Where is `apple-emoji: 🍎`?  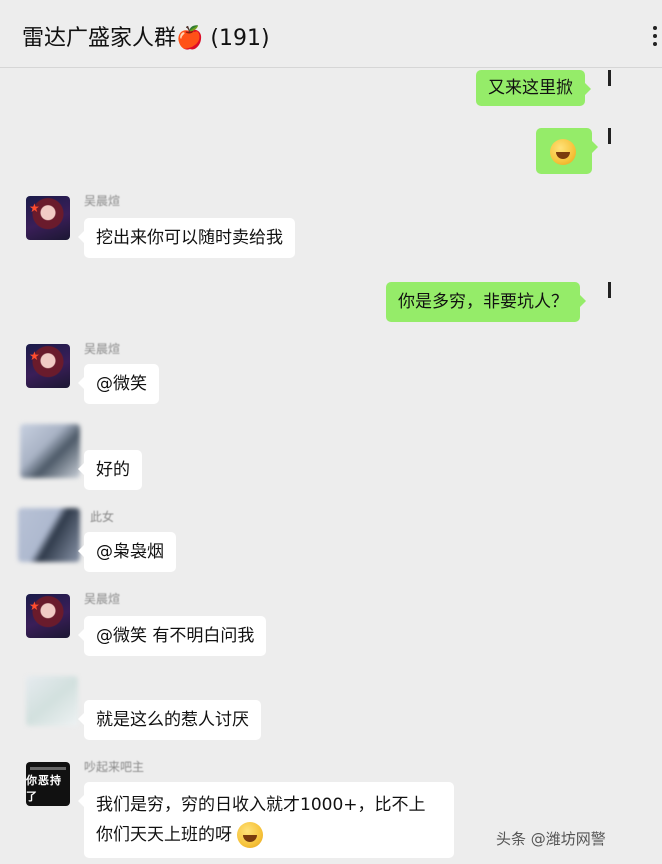 apple-emoji: 🍎 is located at coordinates (190, 38).